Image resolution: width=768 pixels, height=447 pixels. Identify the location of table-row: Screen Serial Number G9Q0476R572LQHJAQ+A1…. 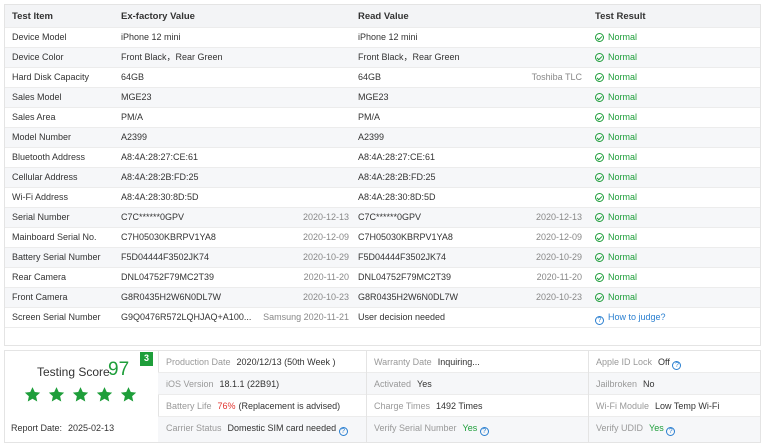
(382, 318).